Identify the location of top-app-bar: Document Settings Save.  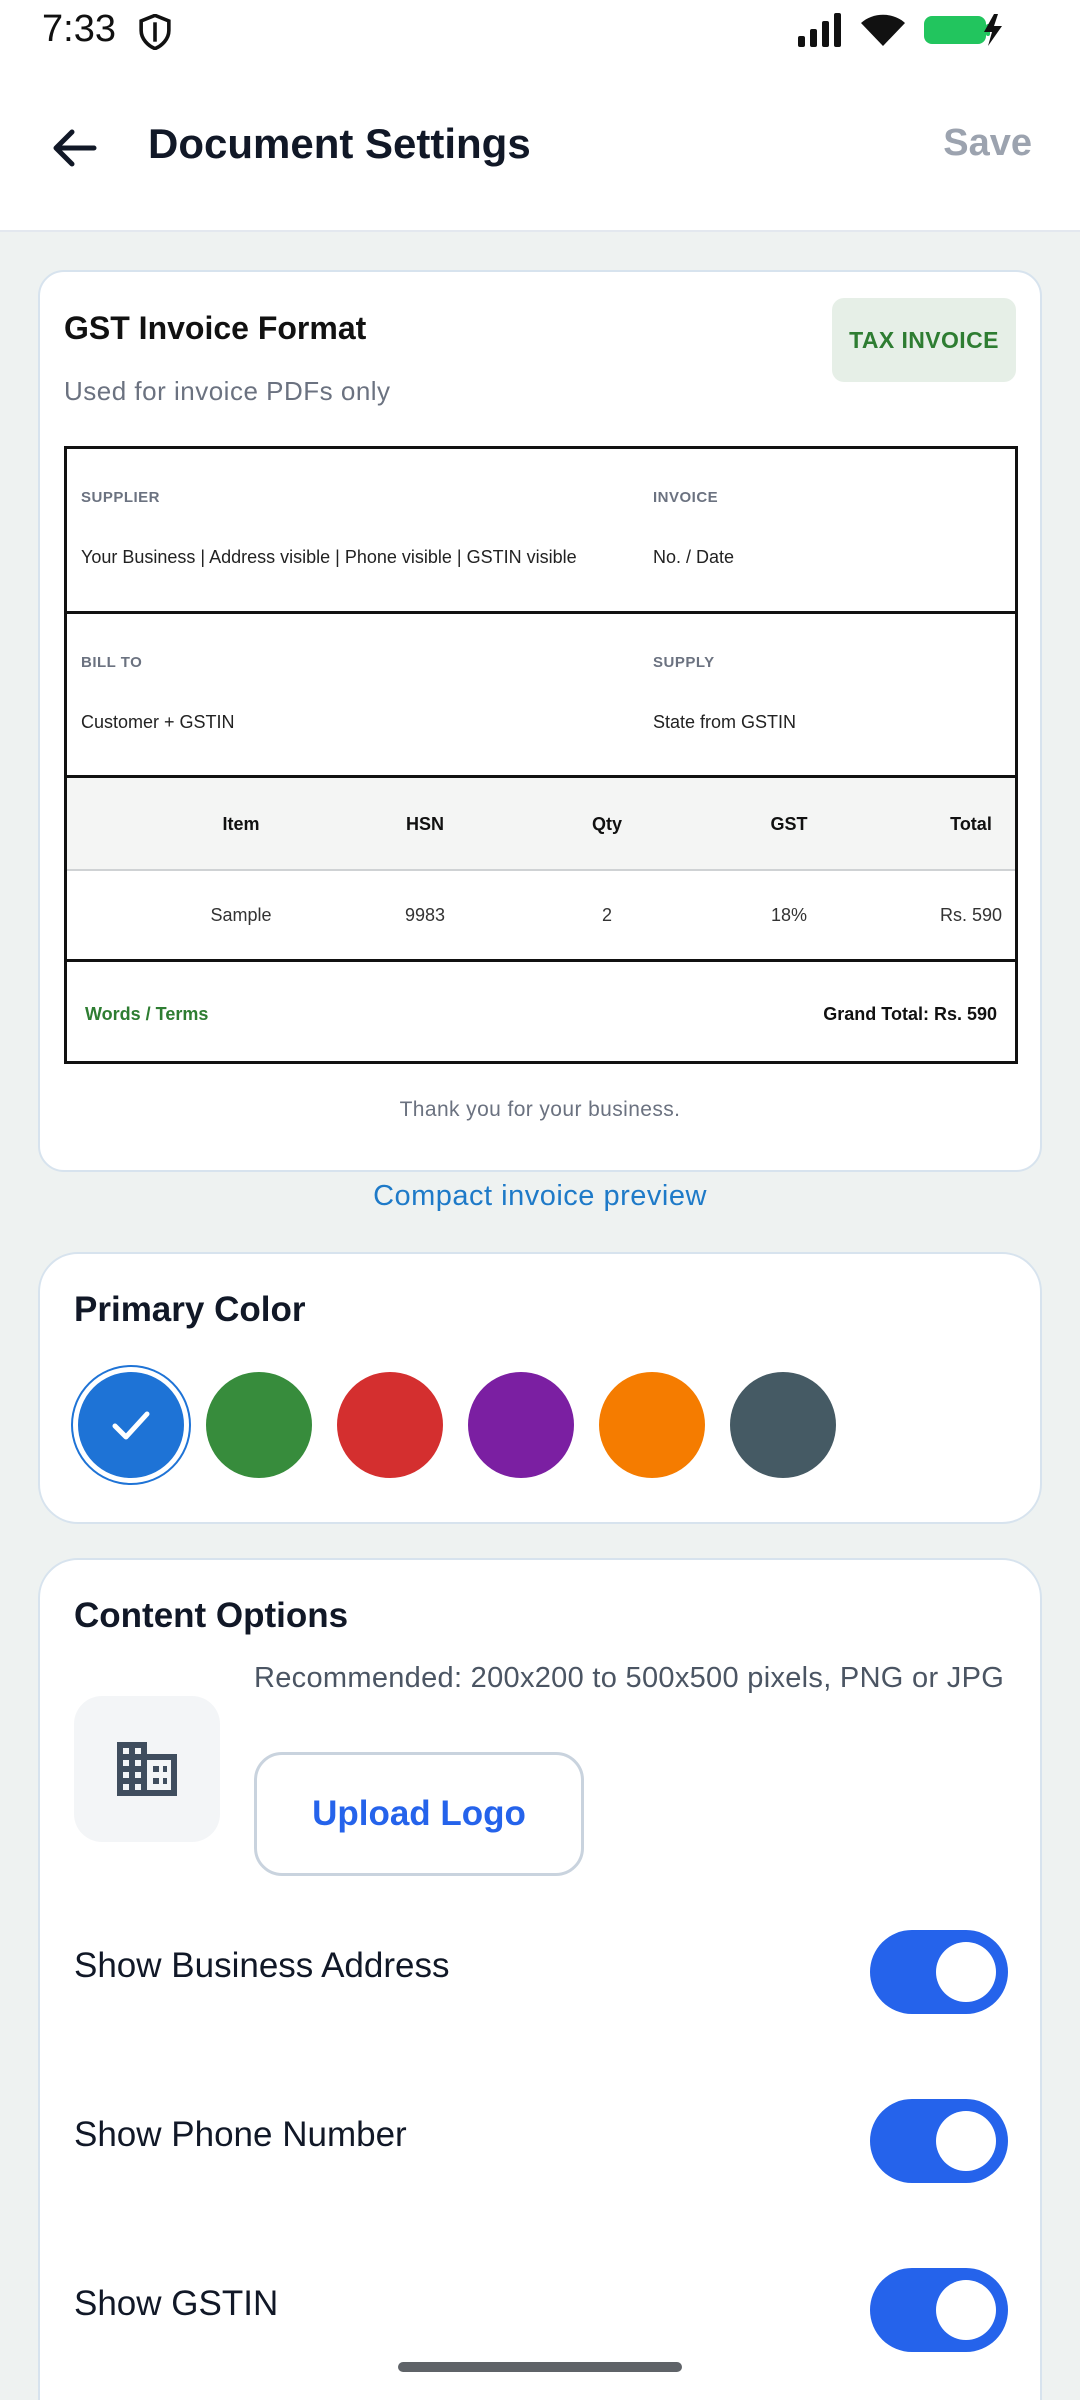
(540, 147).